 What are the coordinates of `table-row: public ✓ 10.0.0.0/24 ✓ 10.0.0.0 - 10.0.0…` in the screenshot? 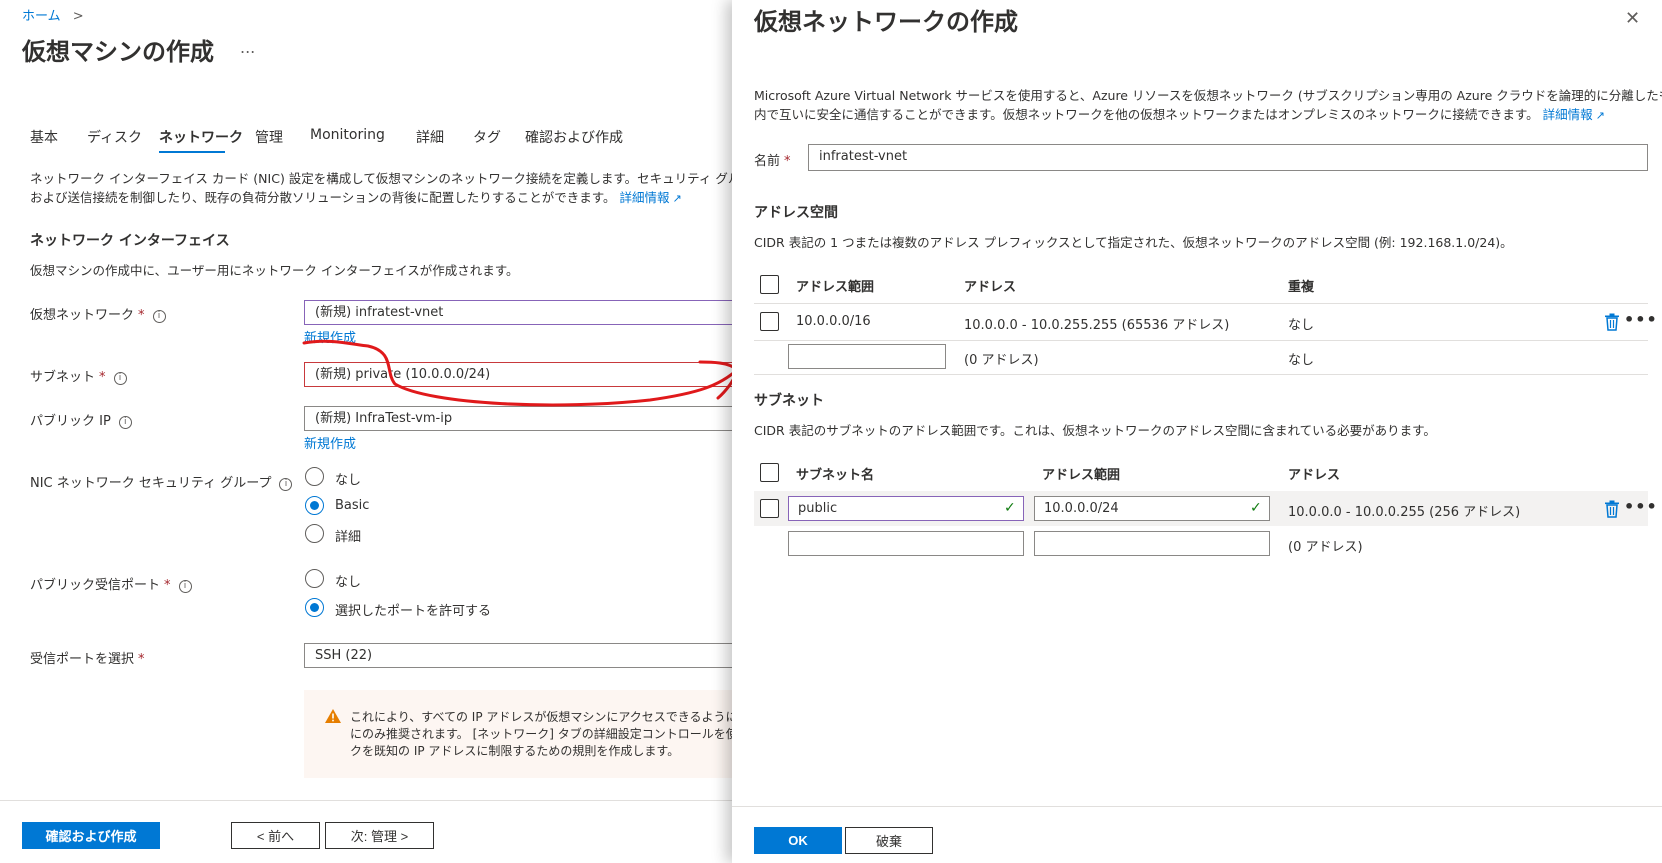 It's located at (1205, 508).